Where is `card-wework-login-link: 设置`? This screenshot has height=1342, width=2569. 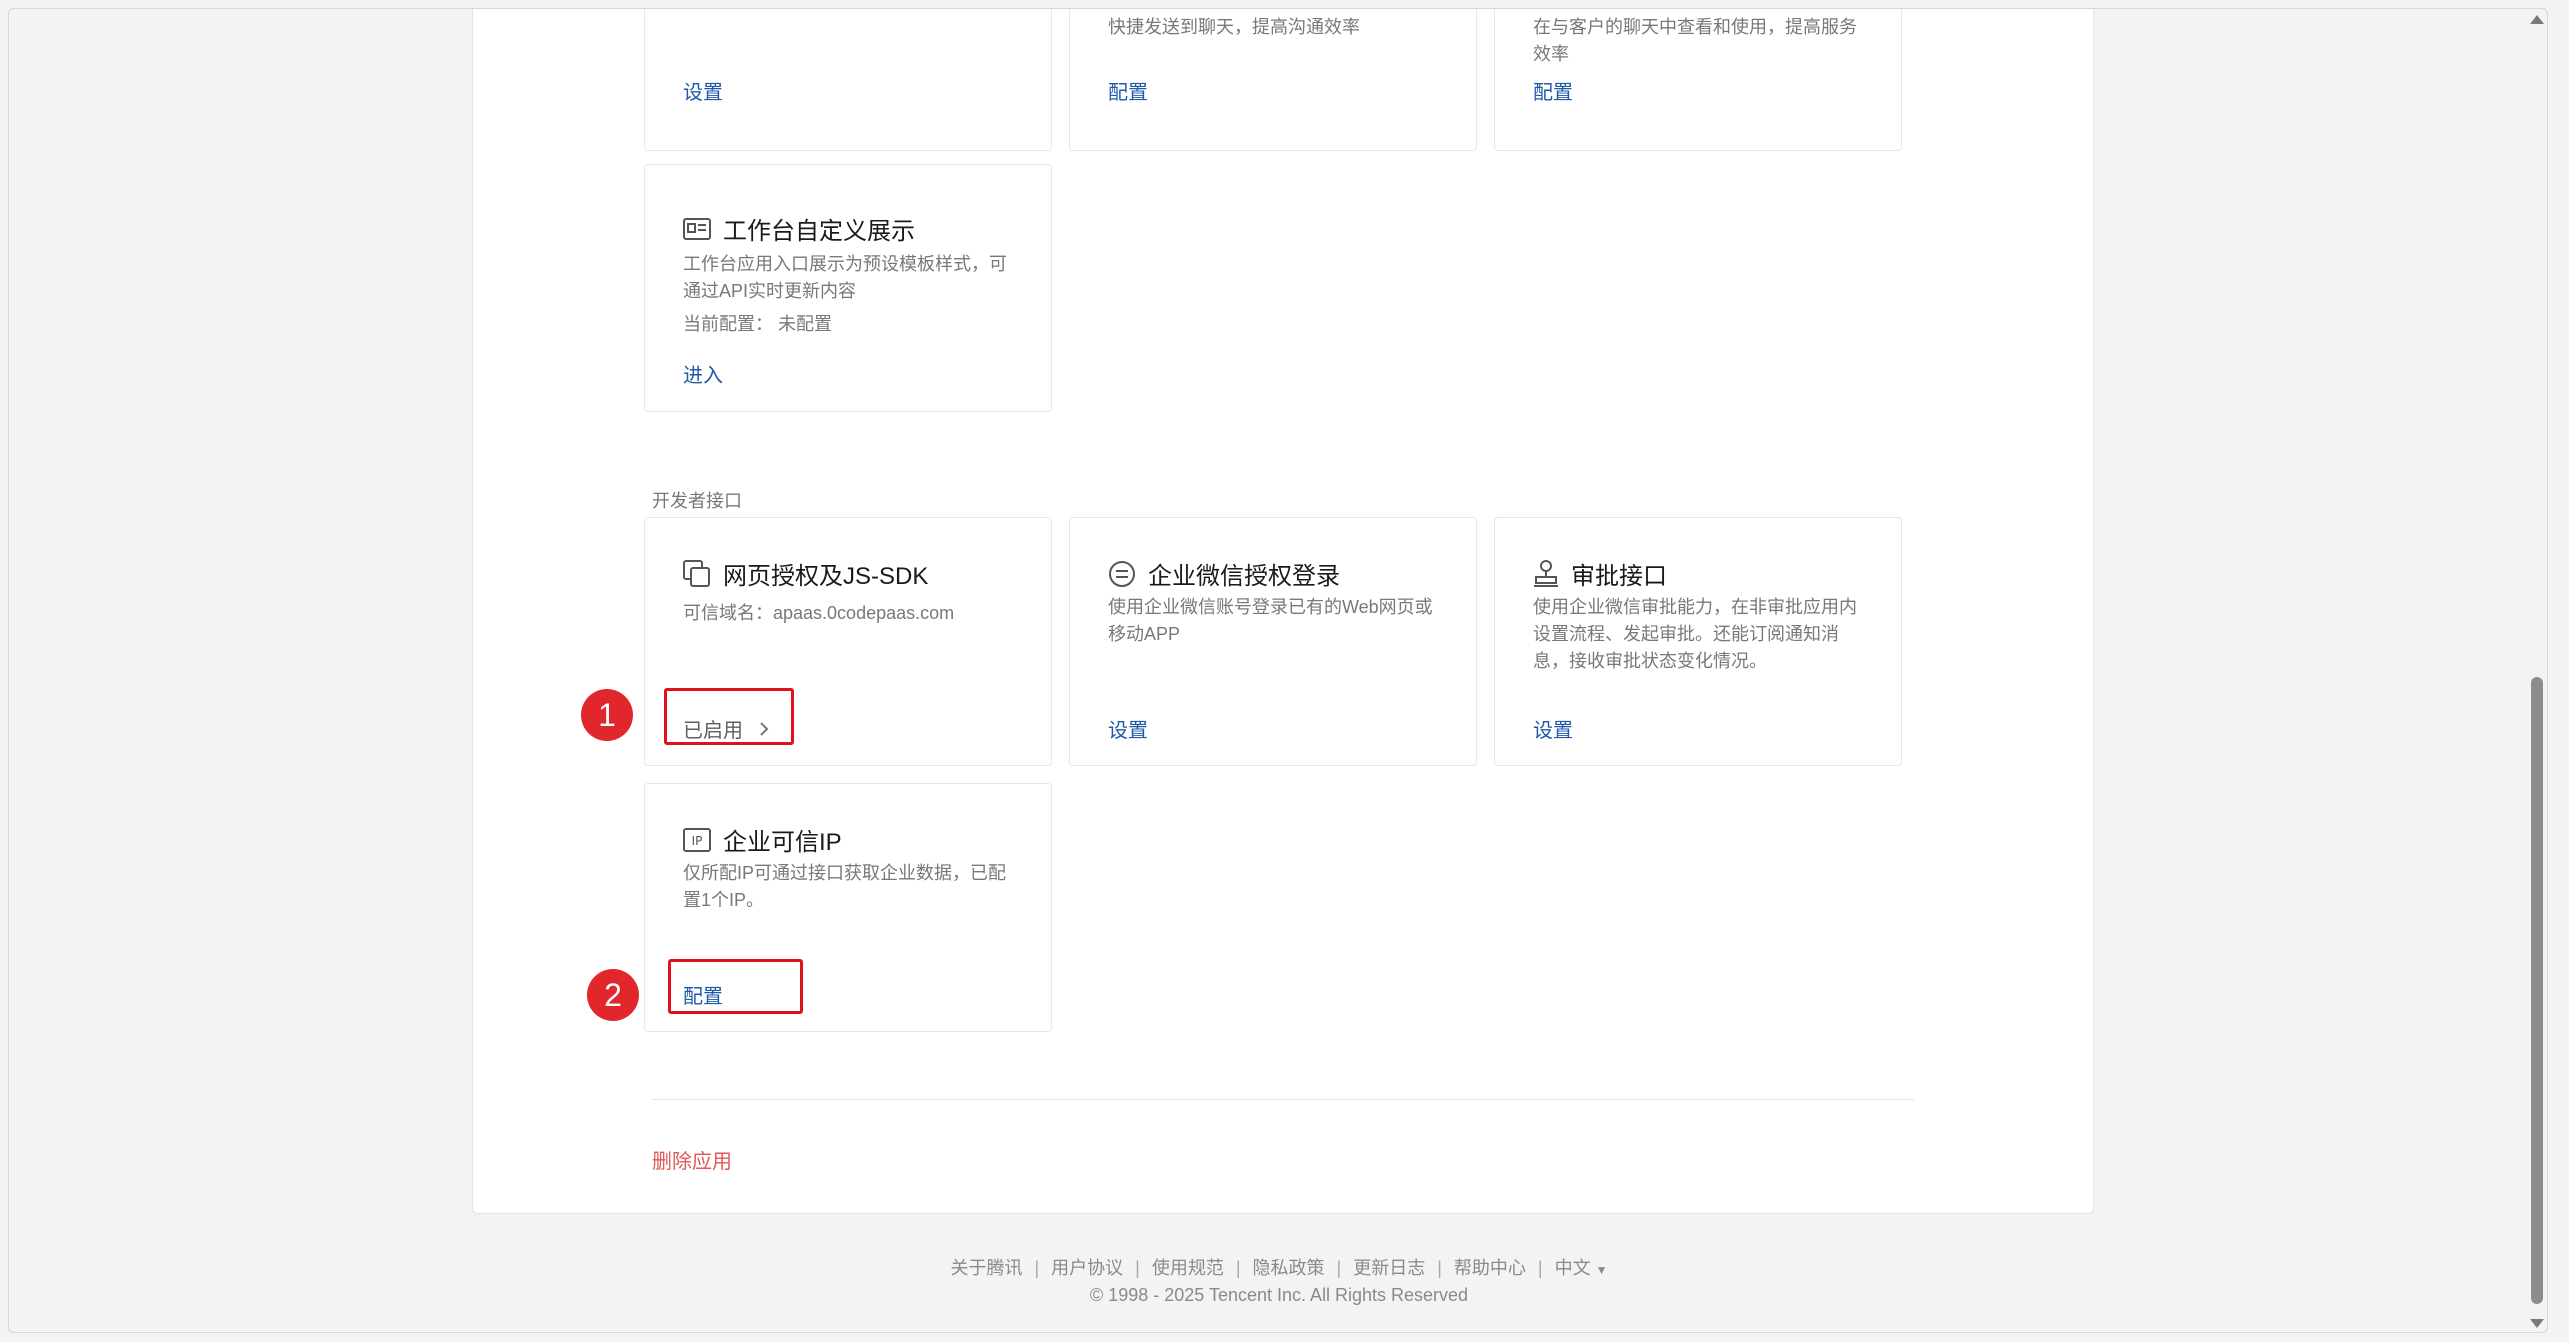
card-wework-login-link: 设置 is located at coordinates (1128, 728).